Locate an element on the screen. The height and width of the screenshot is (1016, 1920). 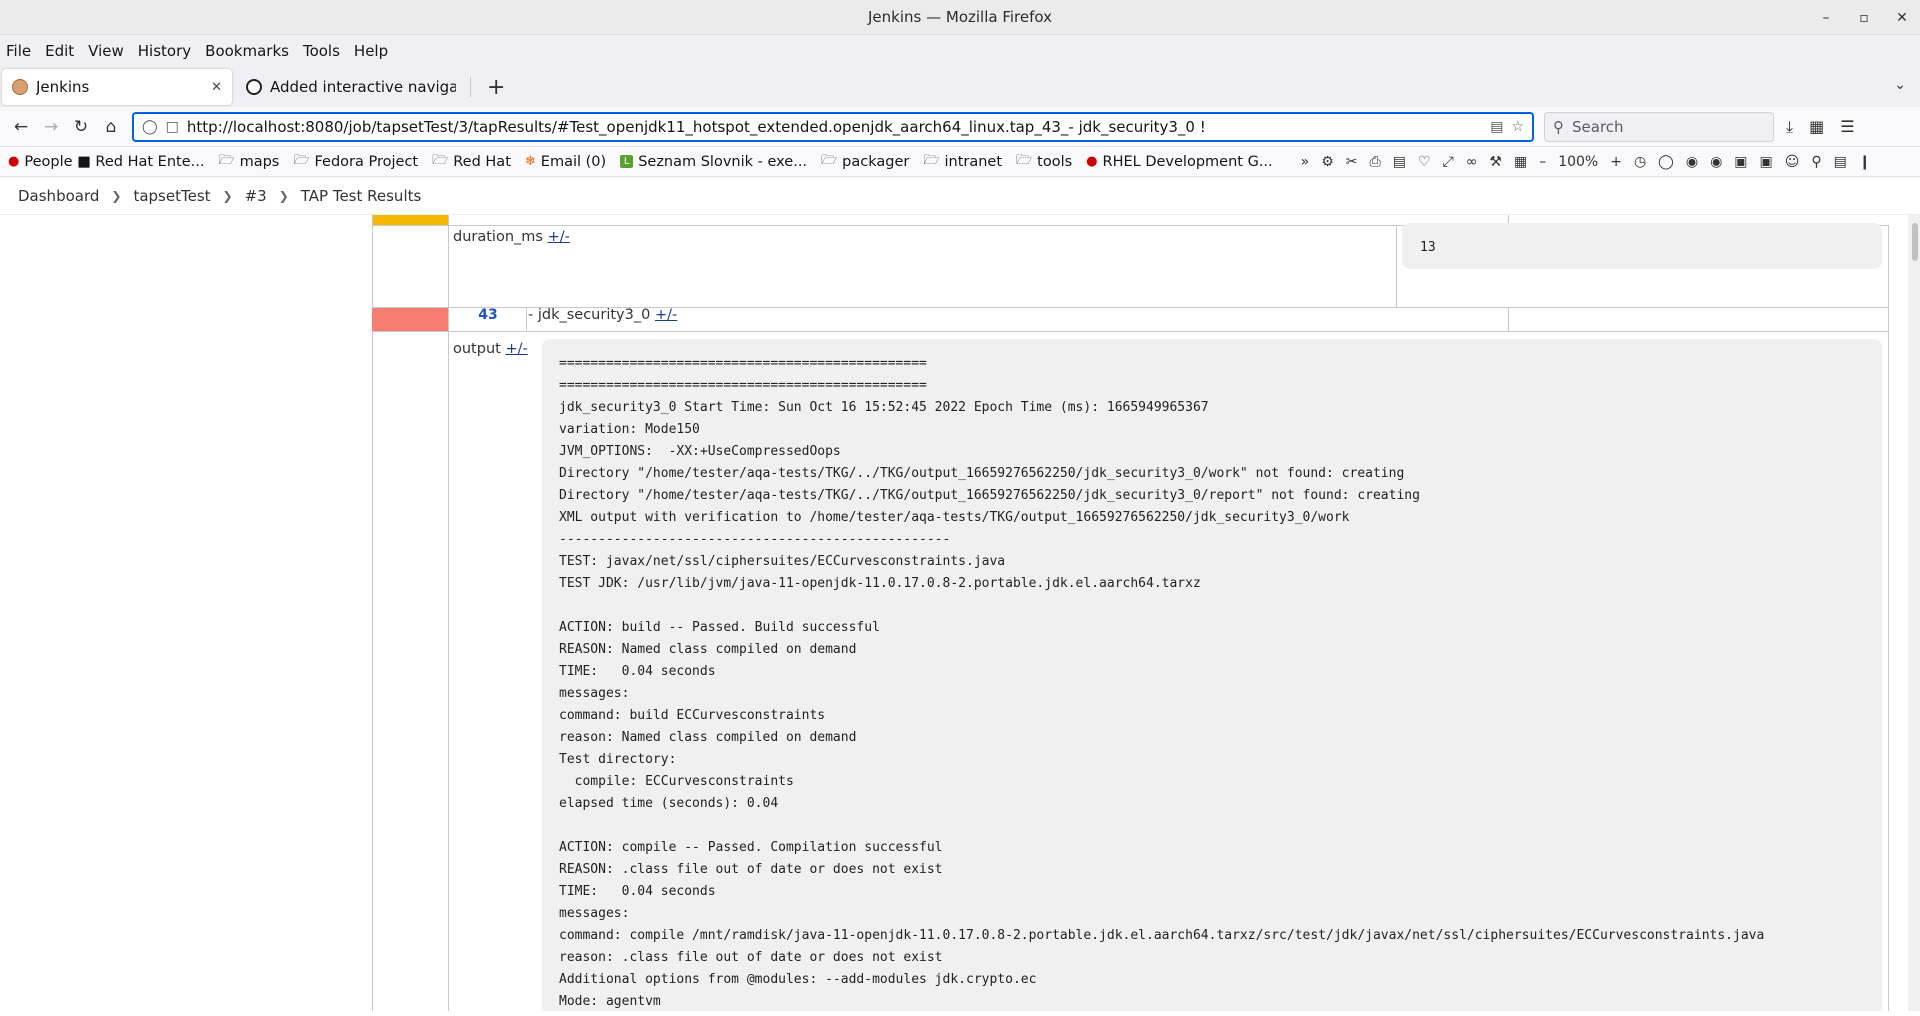
screenshot-icon: ✂ is located at coordinates (1352, 162).